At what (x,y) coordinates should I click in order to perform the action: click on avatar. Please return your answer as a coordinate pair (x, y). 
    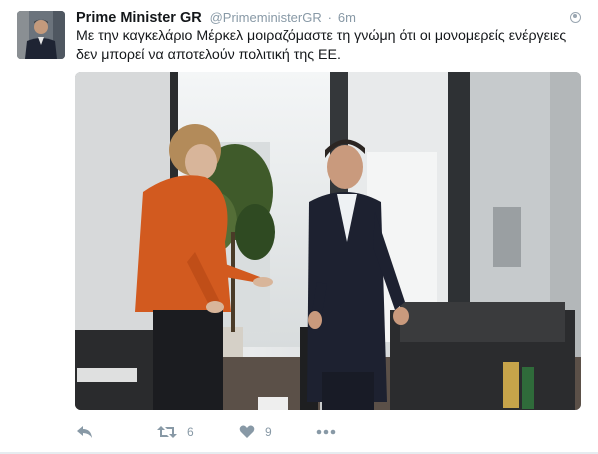
    Looking at the image, I should click on (41, 35).